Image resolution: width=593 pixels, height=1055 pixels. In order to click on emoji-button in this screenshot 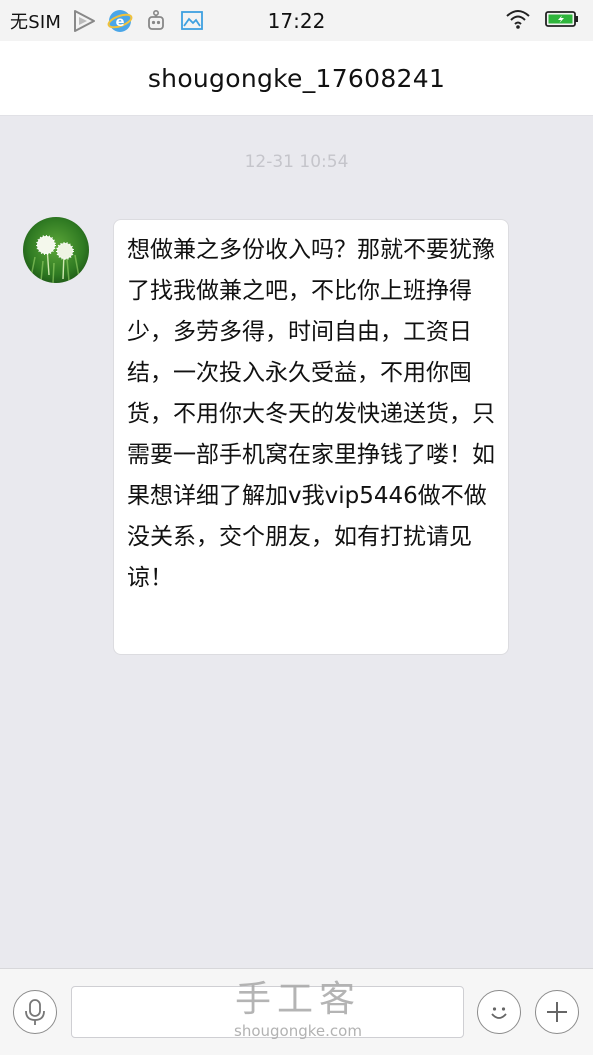, I will do `click(499, 1012)`.